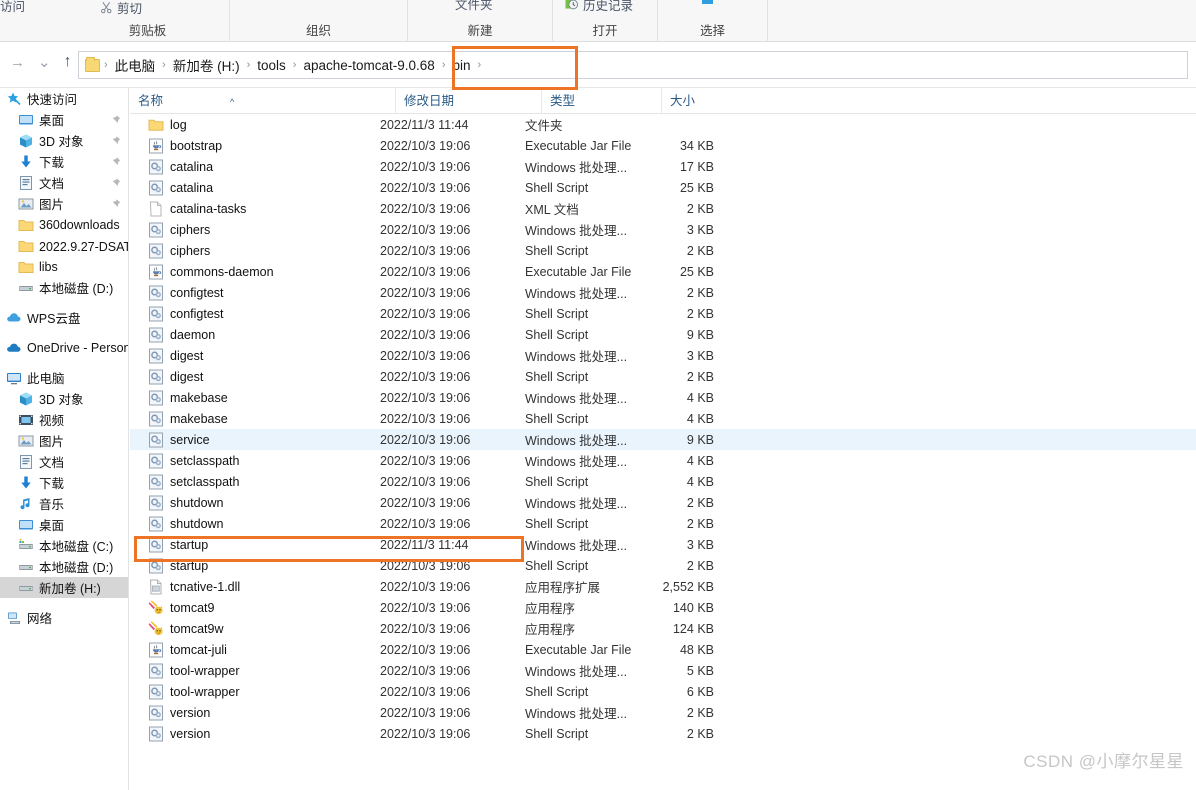 Image resolution: width=1196 pixels, height=790 pixels. Describe the element at coordinates (472, 6) in the screenshot. I see `new-folder-button: 文件夹` at that location.